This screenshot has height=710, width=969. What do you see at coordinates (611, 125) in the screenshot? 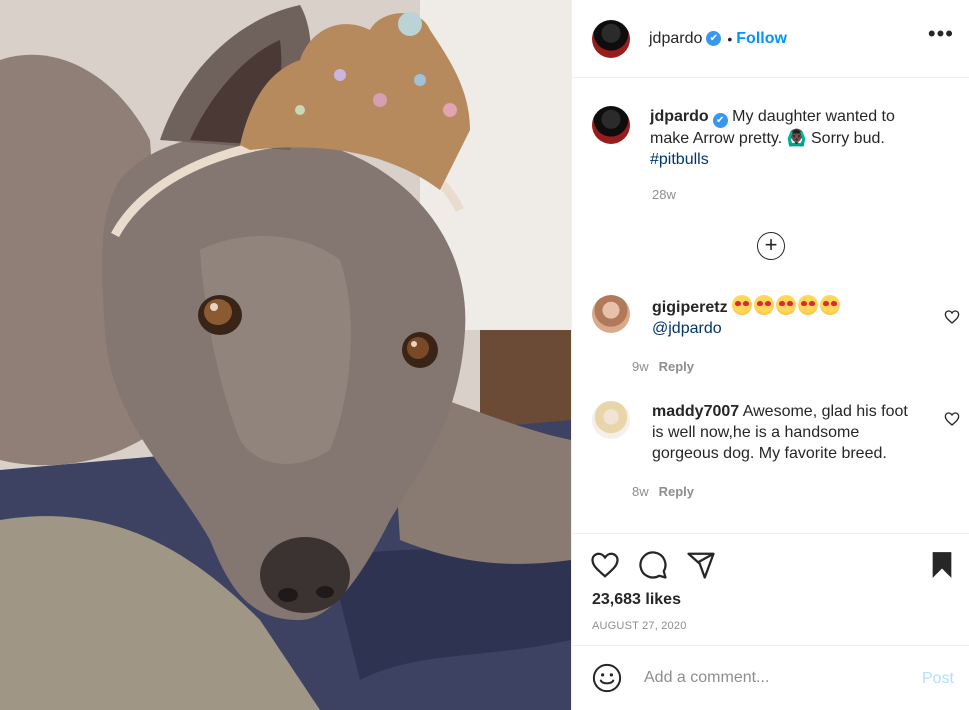
I see `caption-author-avatar` at bounding box center [611, 125].